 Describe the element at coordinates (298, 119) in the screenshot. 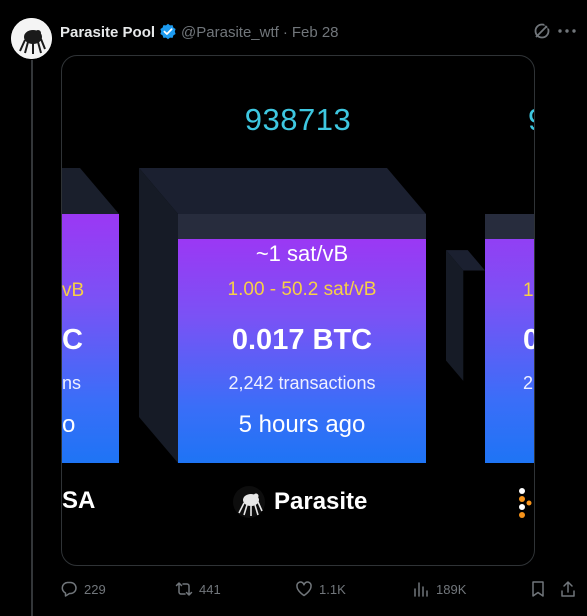

I see `block-height: 938713` at that location.